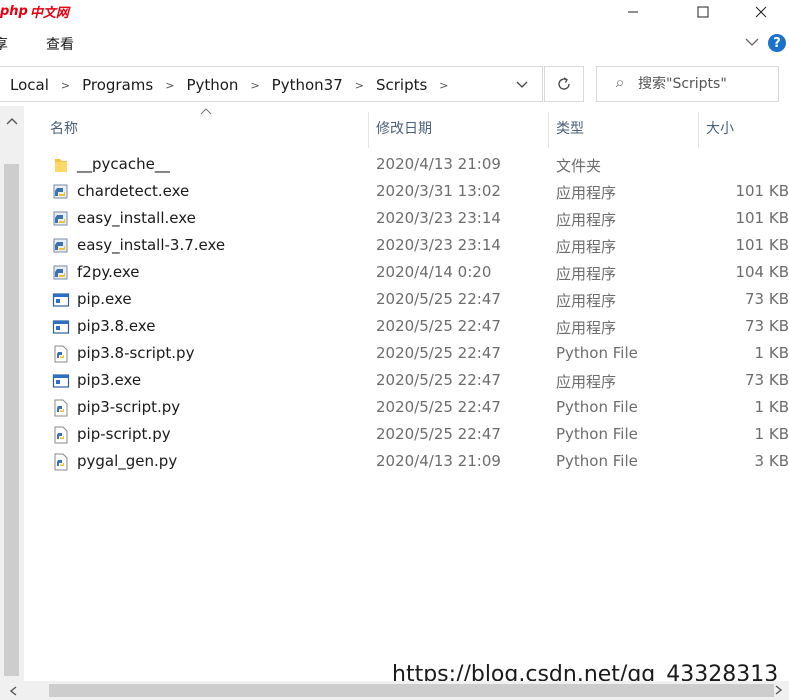  Describe the element at coordinates (570, 128) in the screenshot. I see `column-header-type: 类型` at that location.